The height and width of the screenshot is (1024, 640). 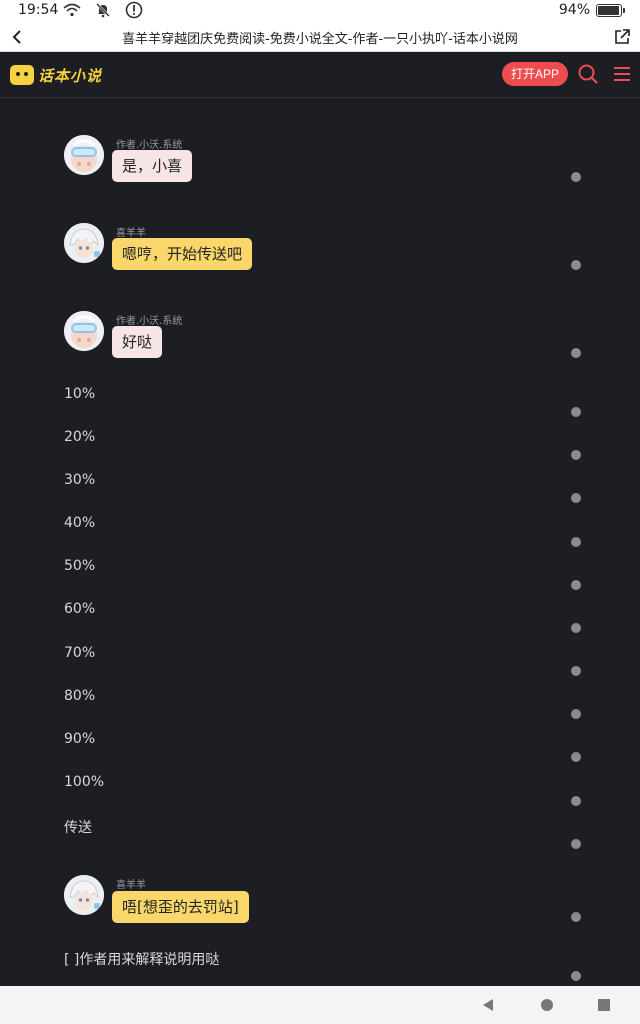 I want to click on browser-title-bar: 喜羊羊穿越团庆免费阅读-免费小说全文-作者-一只小执吖-话本小说网, so click(x=320, y=37).